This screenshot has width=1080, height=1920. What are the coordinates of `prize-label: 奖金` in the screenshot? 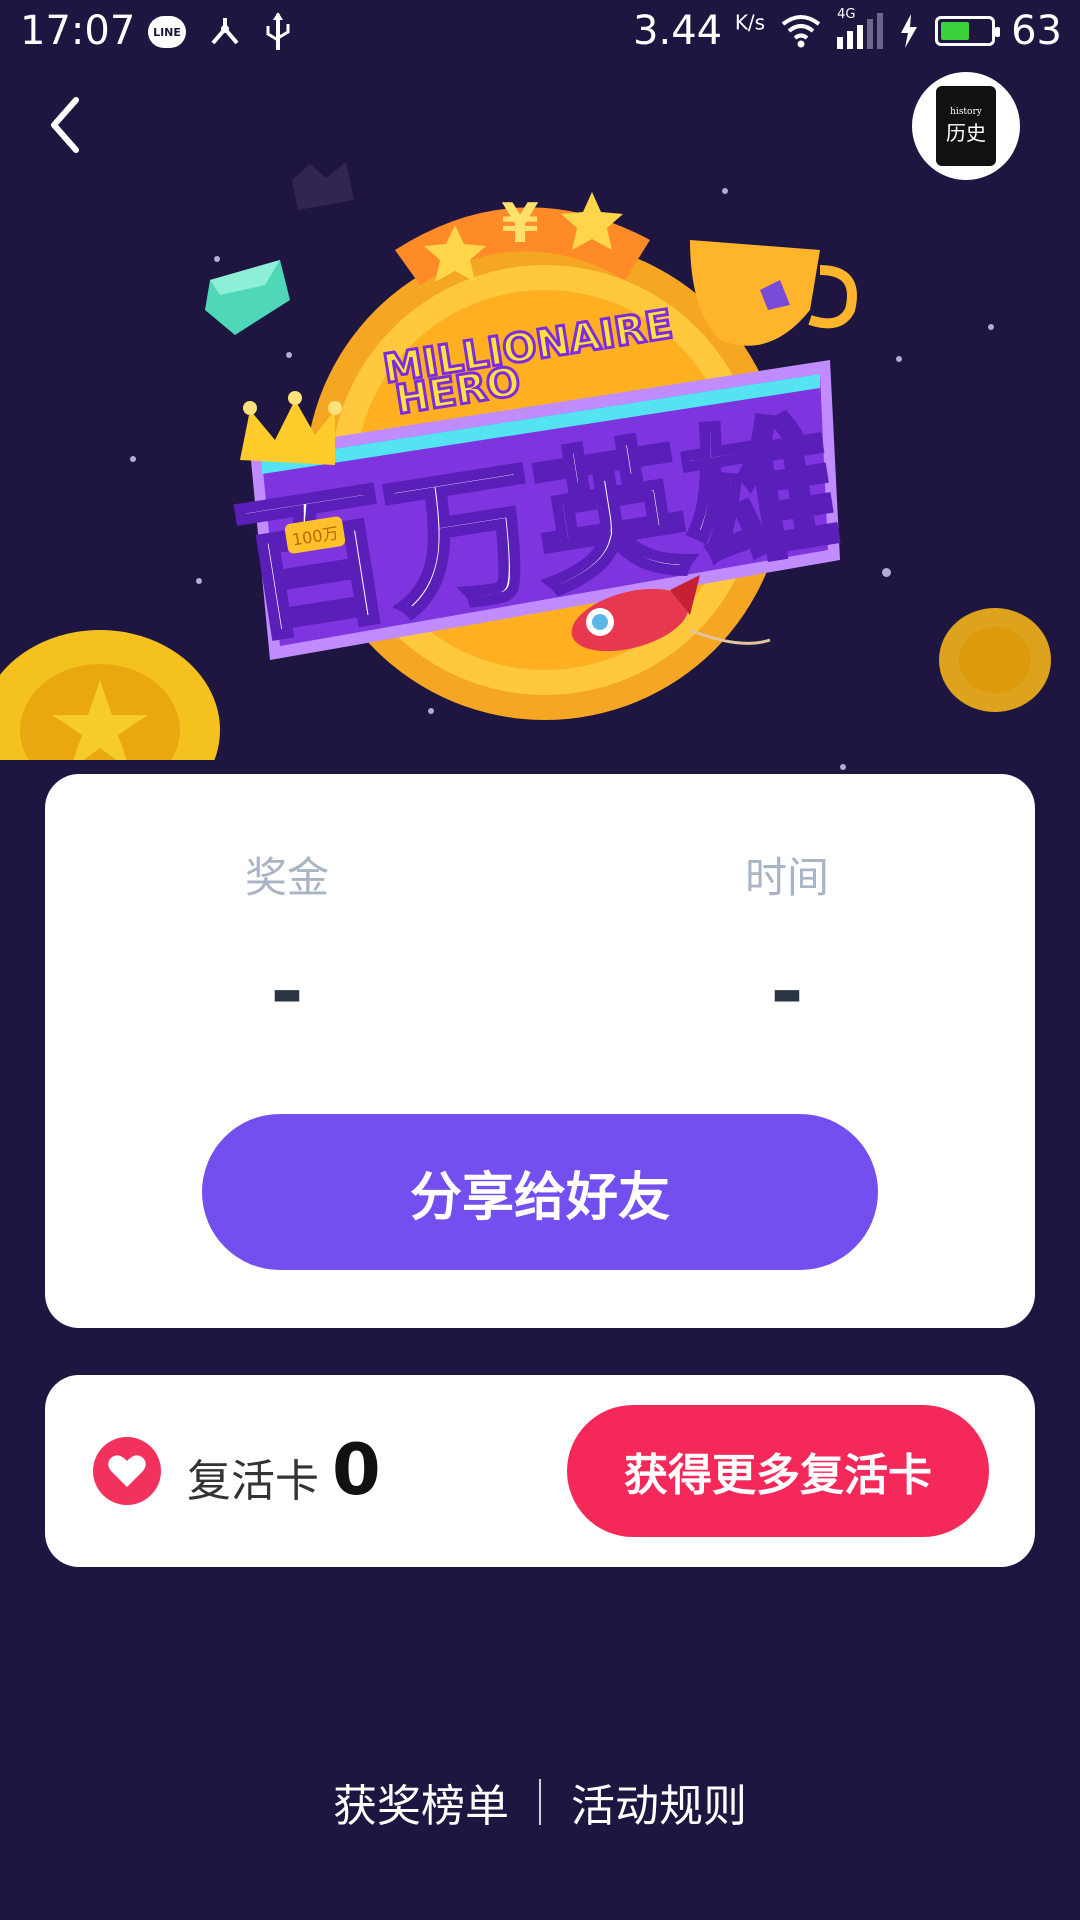 It's located at (286, 877).